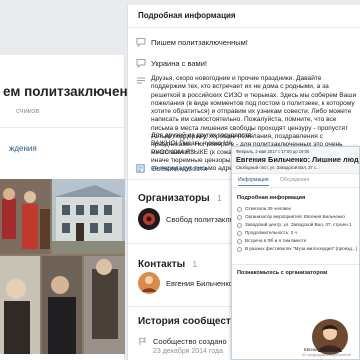 The height and width of the screenshot is (360, 360). What do you see at coordinates (322, 349) in the screenshot?
I see `card-organizer-name: Евгения Бильченко` at bounding box center [322, 349].